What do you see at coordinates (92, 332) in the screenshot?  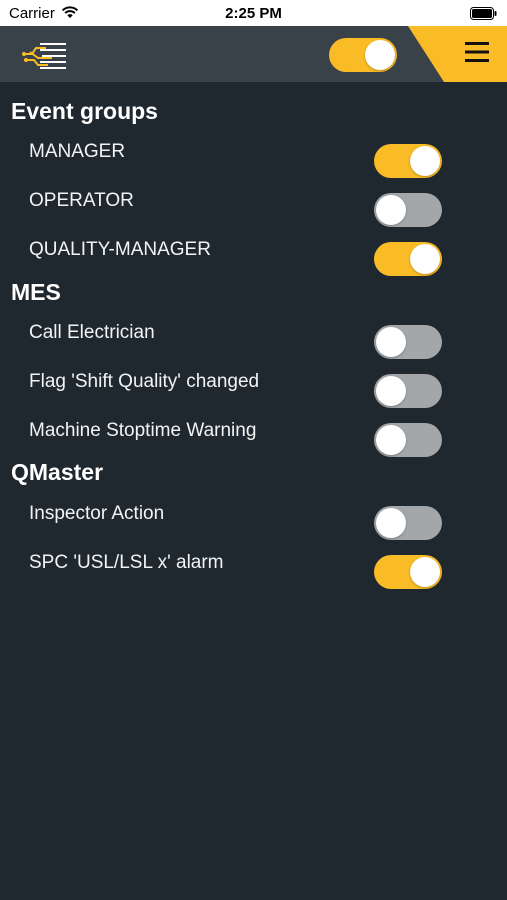 I see `item-label: Call Electrician` at bounding box center [92, 332].